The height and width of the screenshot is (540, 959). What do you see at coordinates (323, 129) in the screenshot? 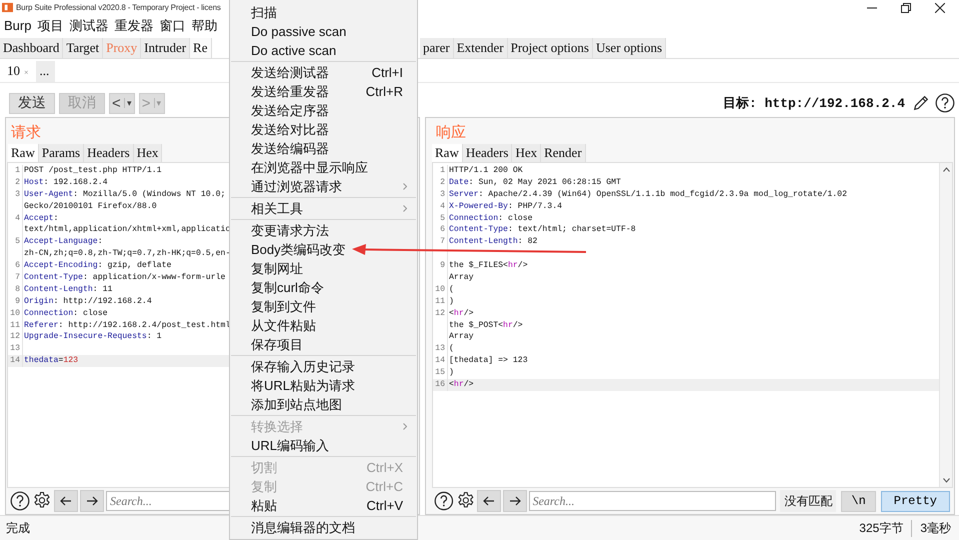
I see `menu-item: 发送给对比器` at bounding box center [323, 129].